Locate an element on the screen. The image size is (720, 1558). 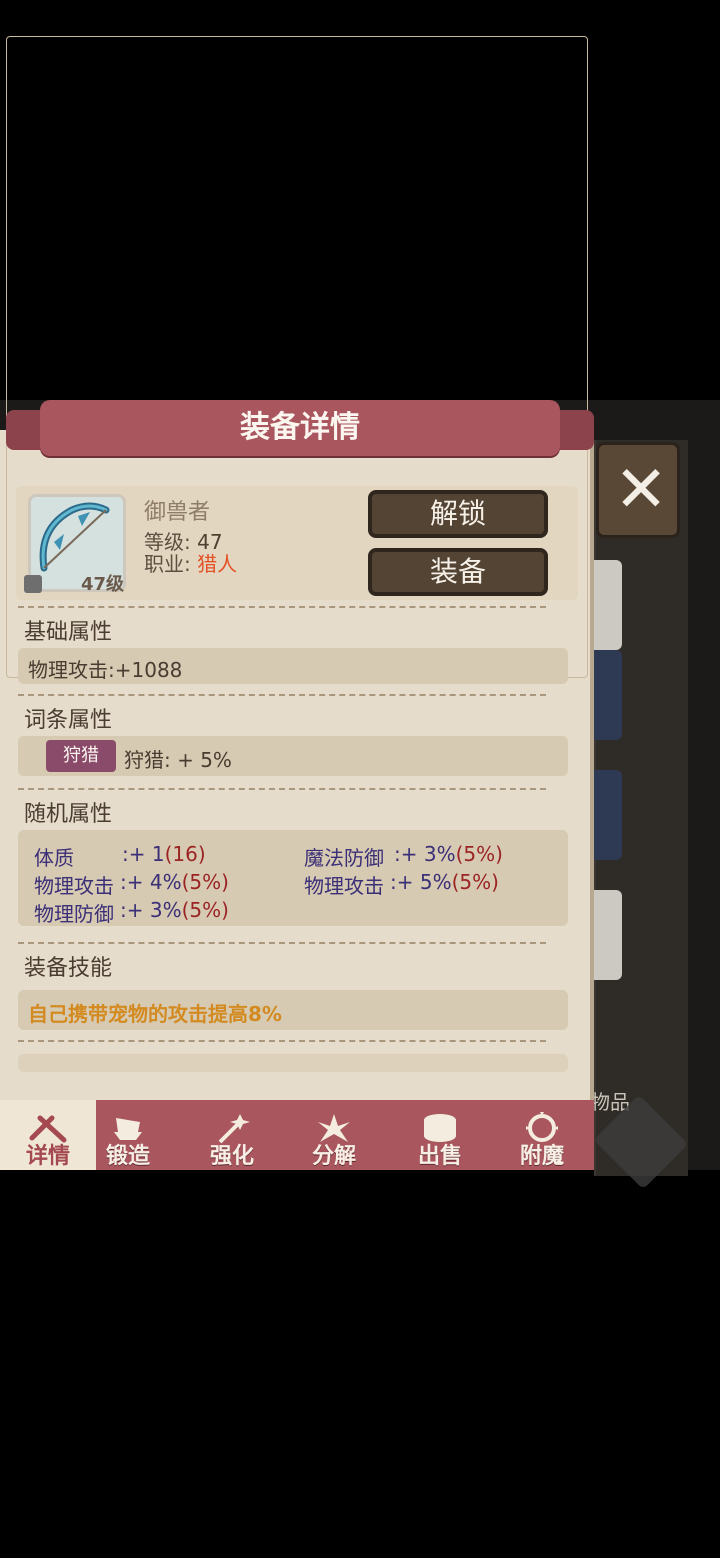
tab-forge: 锻造 is located at coordinates (128, 1135).